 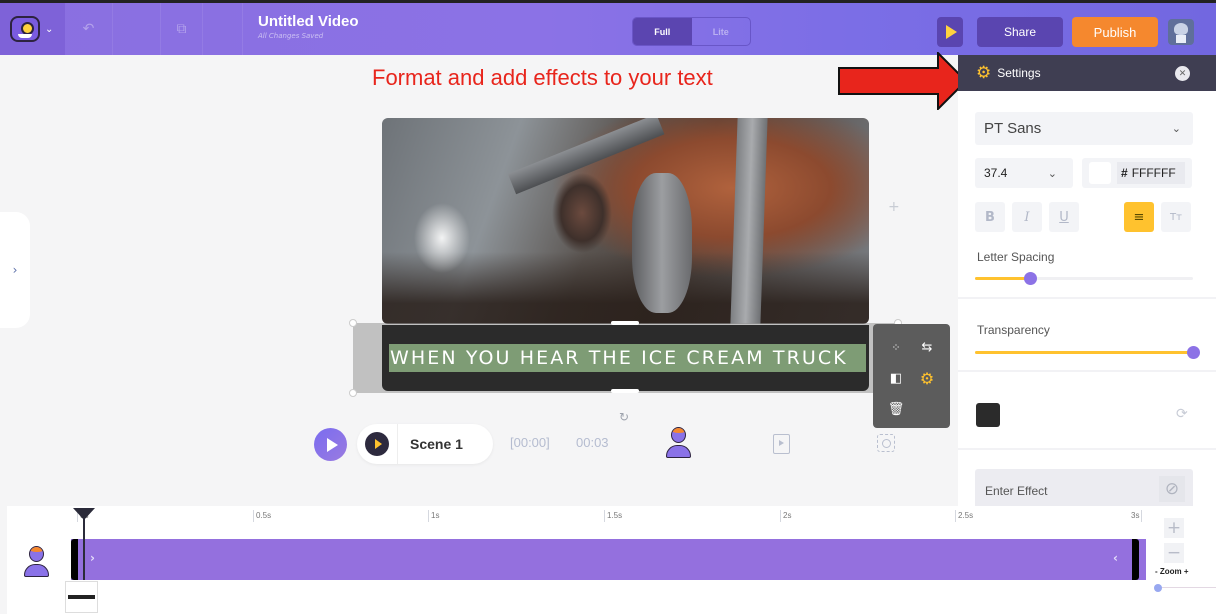 What do you see at coordinates (1087, 73) in the screenshot?
I see `settings-header: ⚙ Settings ✕` at bounding box center [1087, 73].